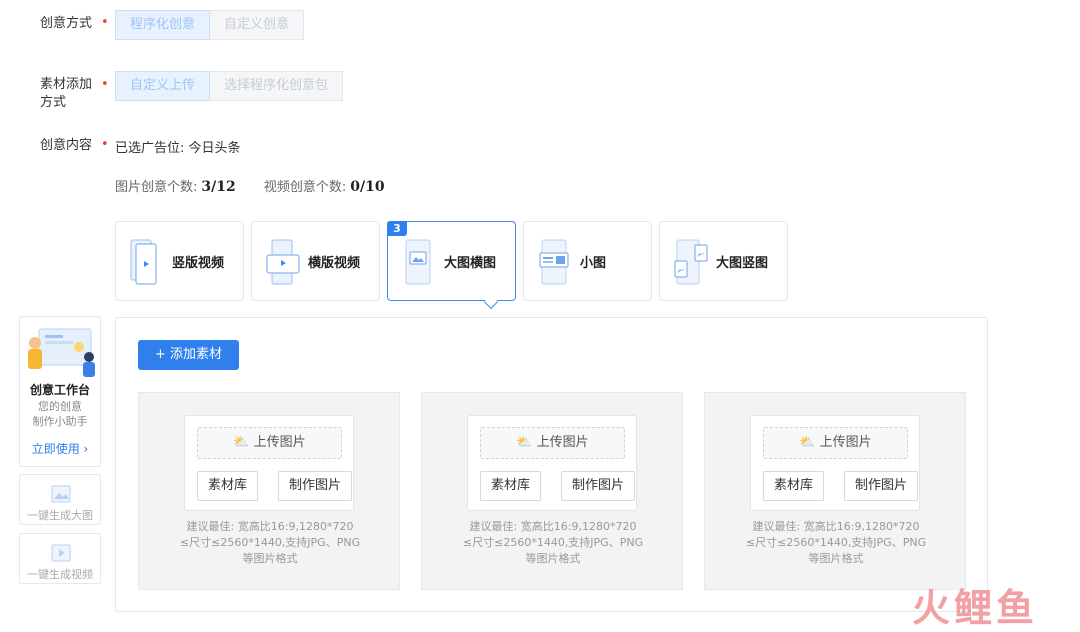 The image size is (1080, 632). What do you see at coordinates (367, 187) in the screenshot?
I see `video-count: 0/10` at bounding box center [367, 187].